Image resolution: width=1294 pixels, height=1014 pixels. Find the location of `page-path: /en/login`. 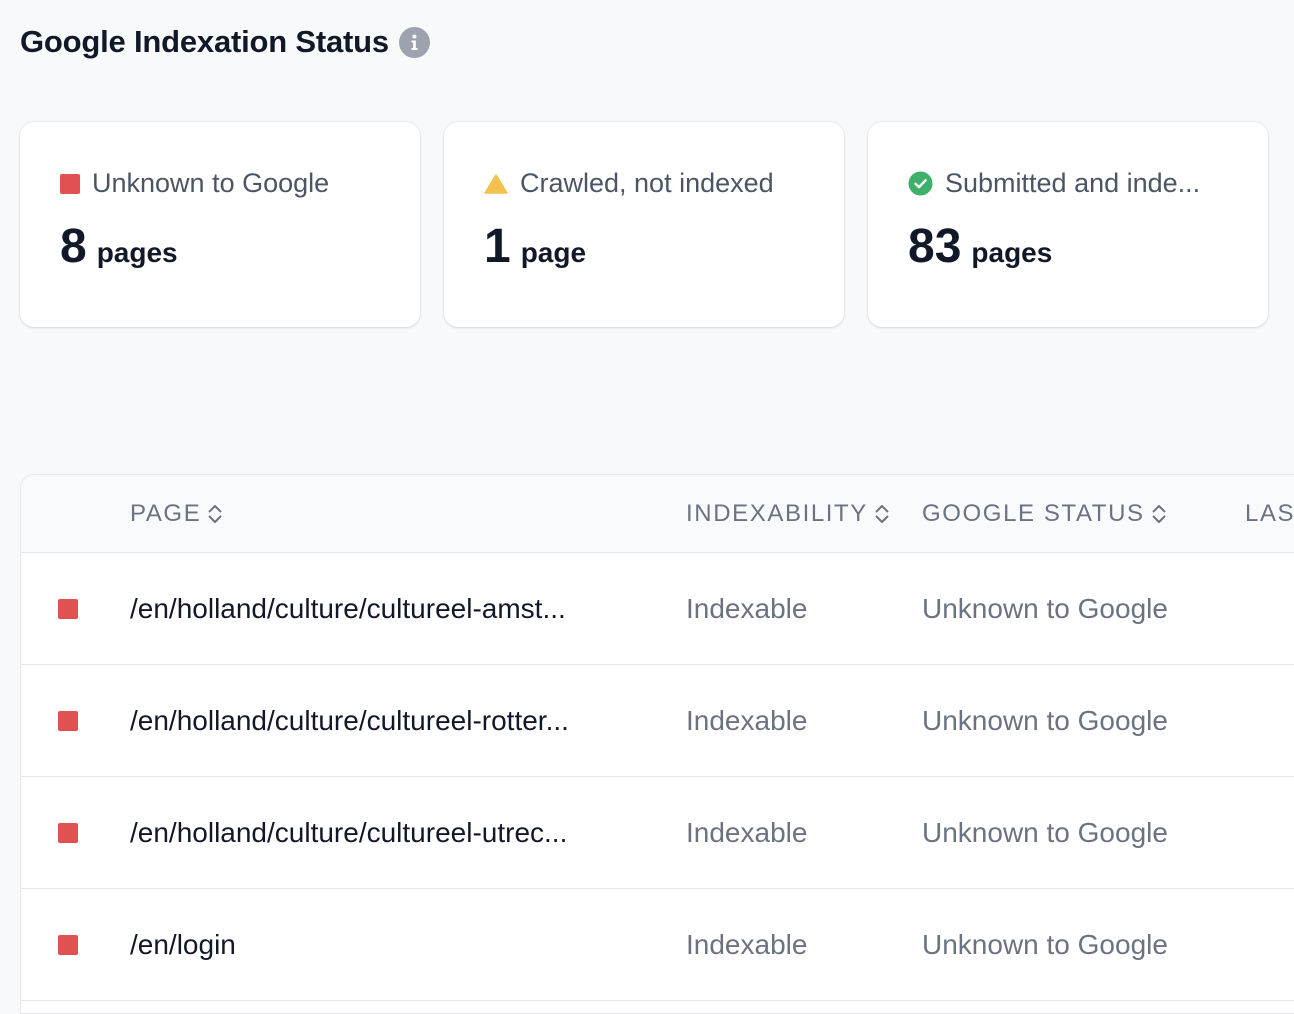

page-path: /en/login is located at coordinates (183, 945).